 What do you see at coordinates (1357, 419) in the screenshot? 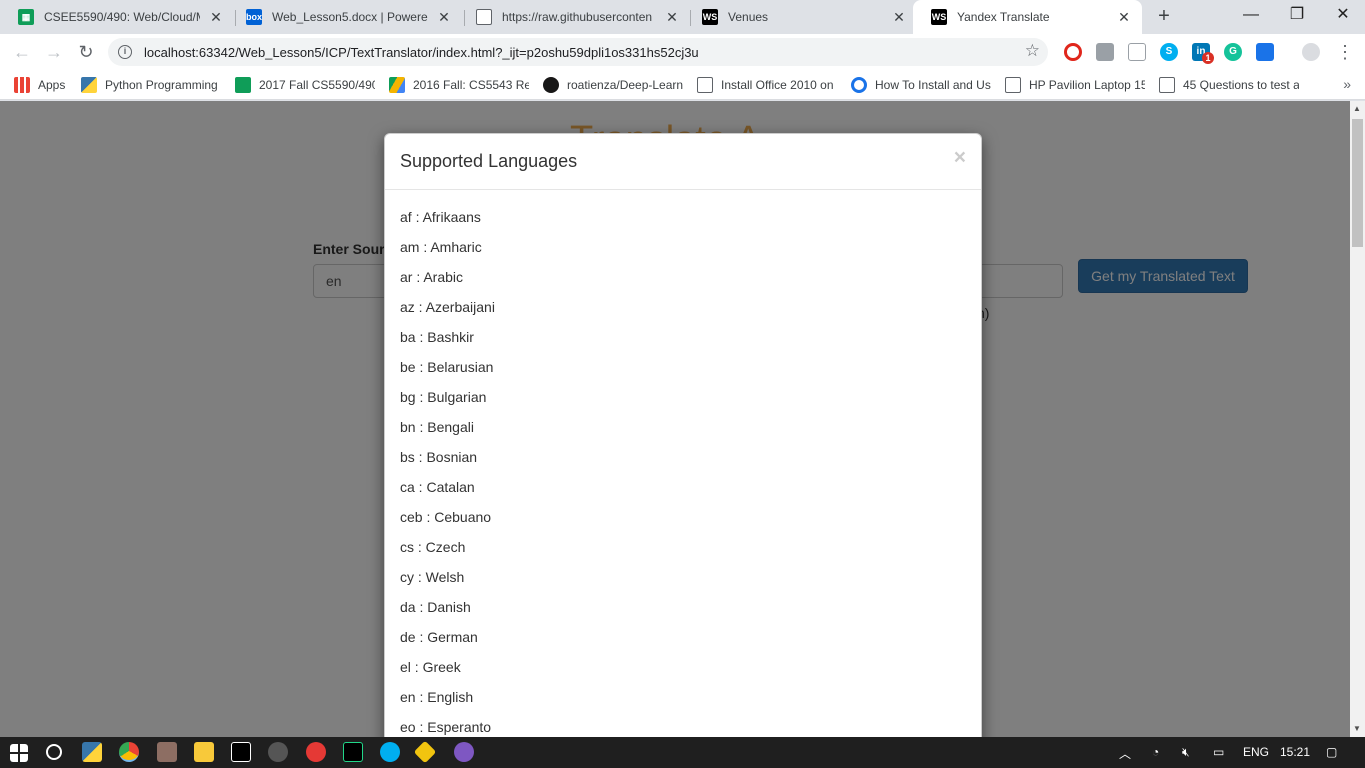
I see `page-scrollbar: ▲ ▼` at bounding box center [1357, 419].